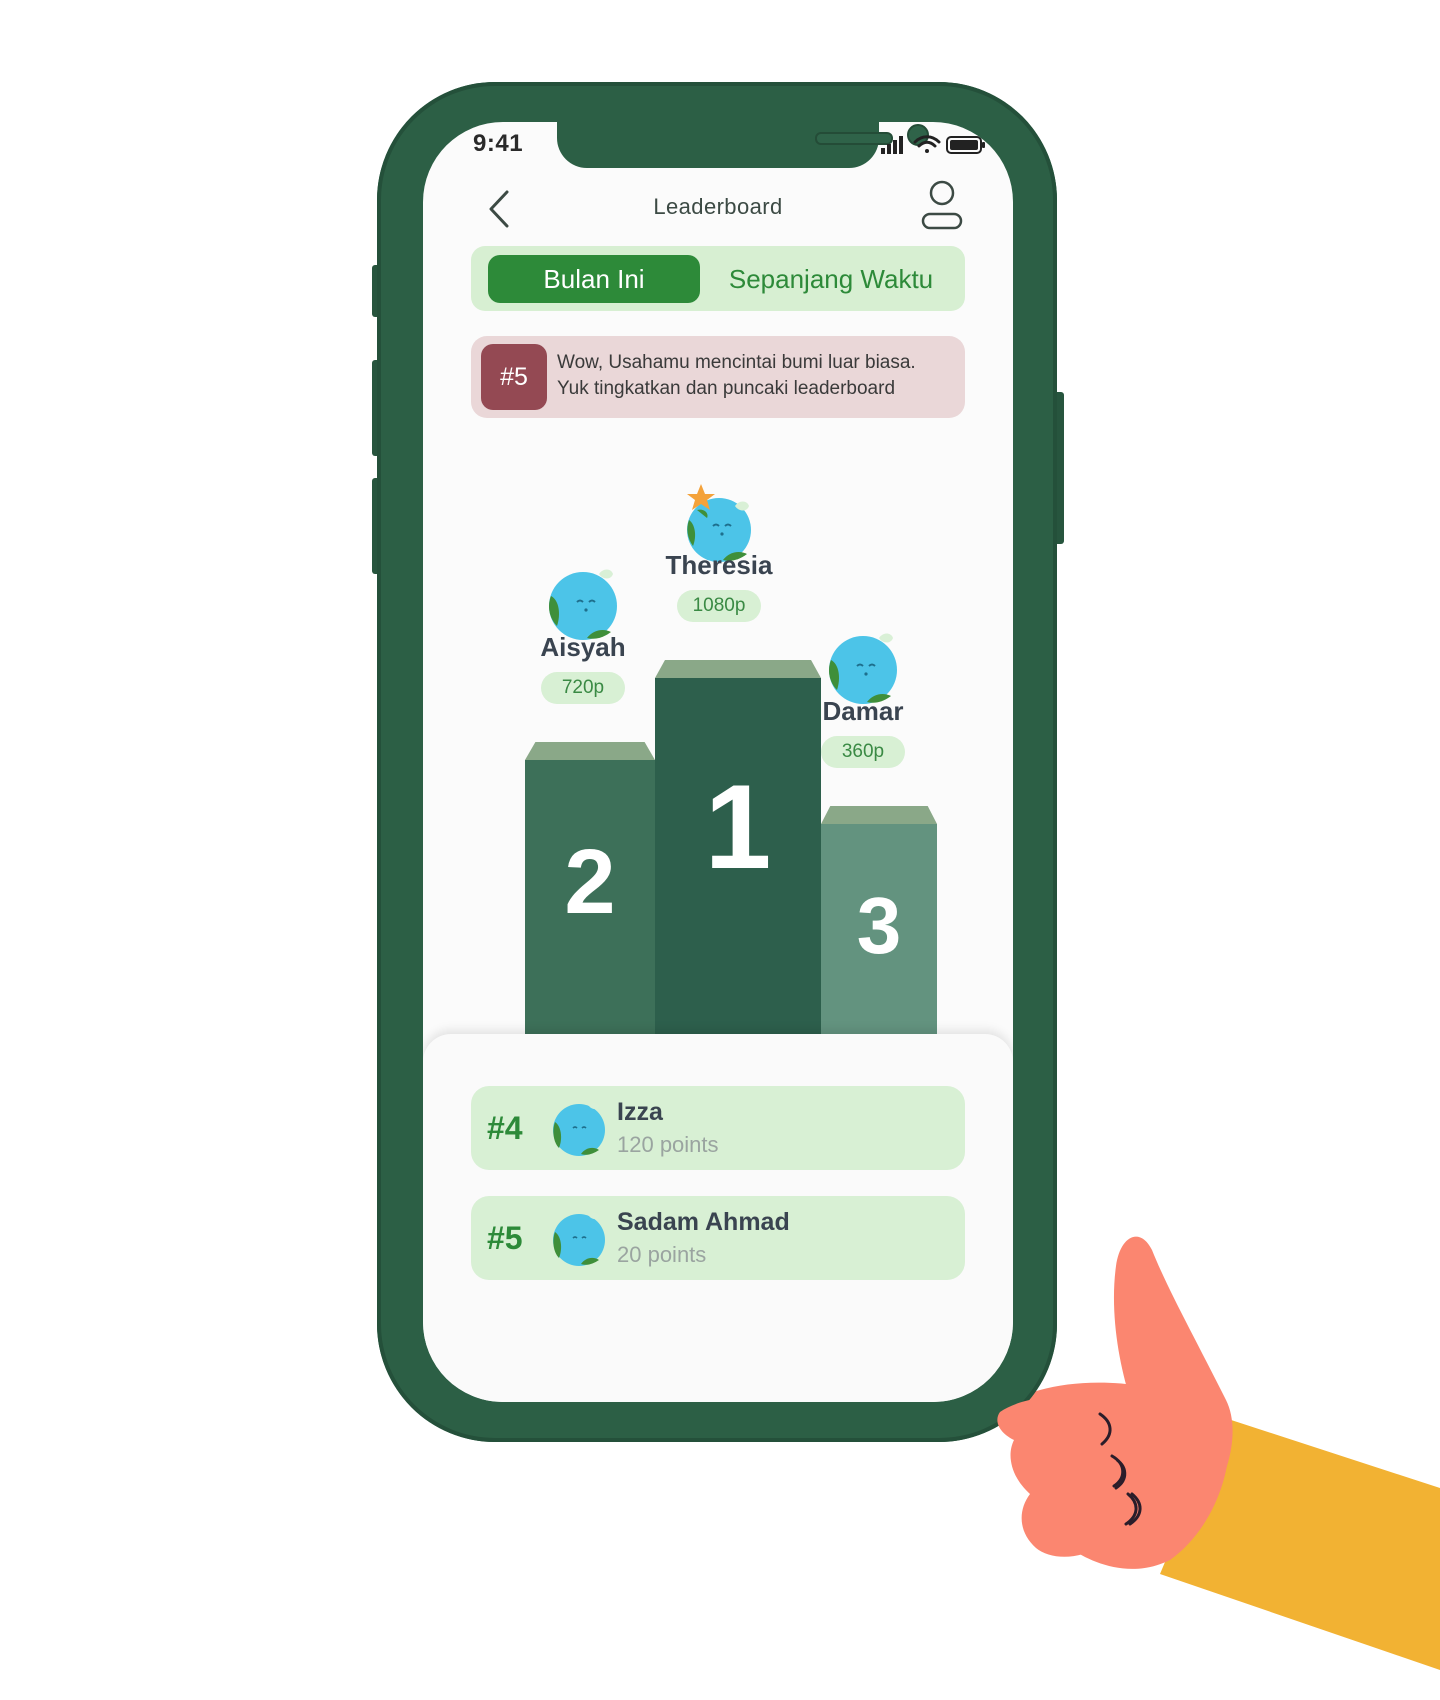  What do you see at coordinates (668, 1144) in the screenshot?
I see `list-points: 120 points` at bounding box center [668, 1144].